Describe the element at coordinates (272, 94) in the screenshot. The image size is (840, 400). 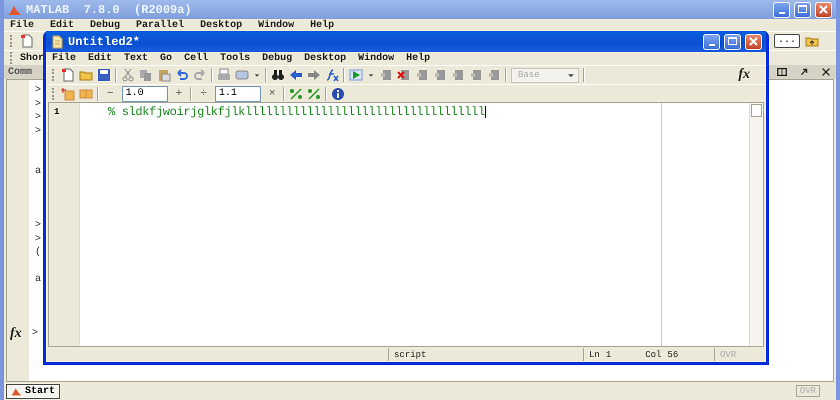
I see `multiply-button: ×` at that location.